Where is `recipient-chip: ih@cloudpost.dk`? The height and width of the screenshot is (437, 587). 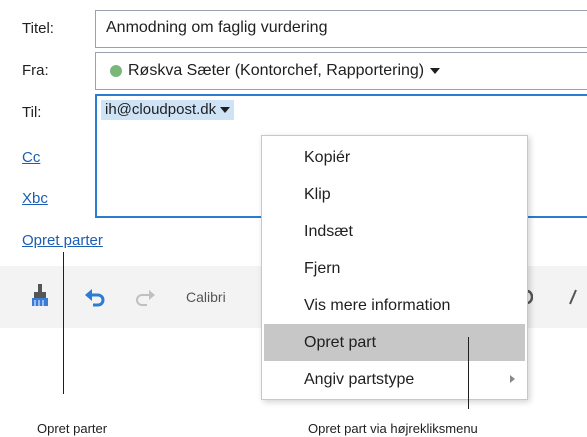 recipient-chip: ih@cloudpost.dk is located at coordinates (168, 110).